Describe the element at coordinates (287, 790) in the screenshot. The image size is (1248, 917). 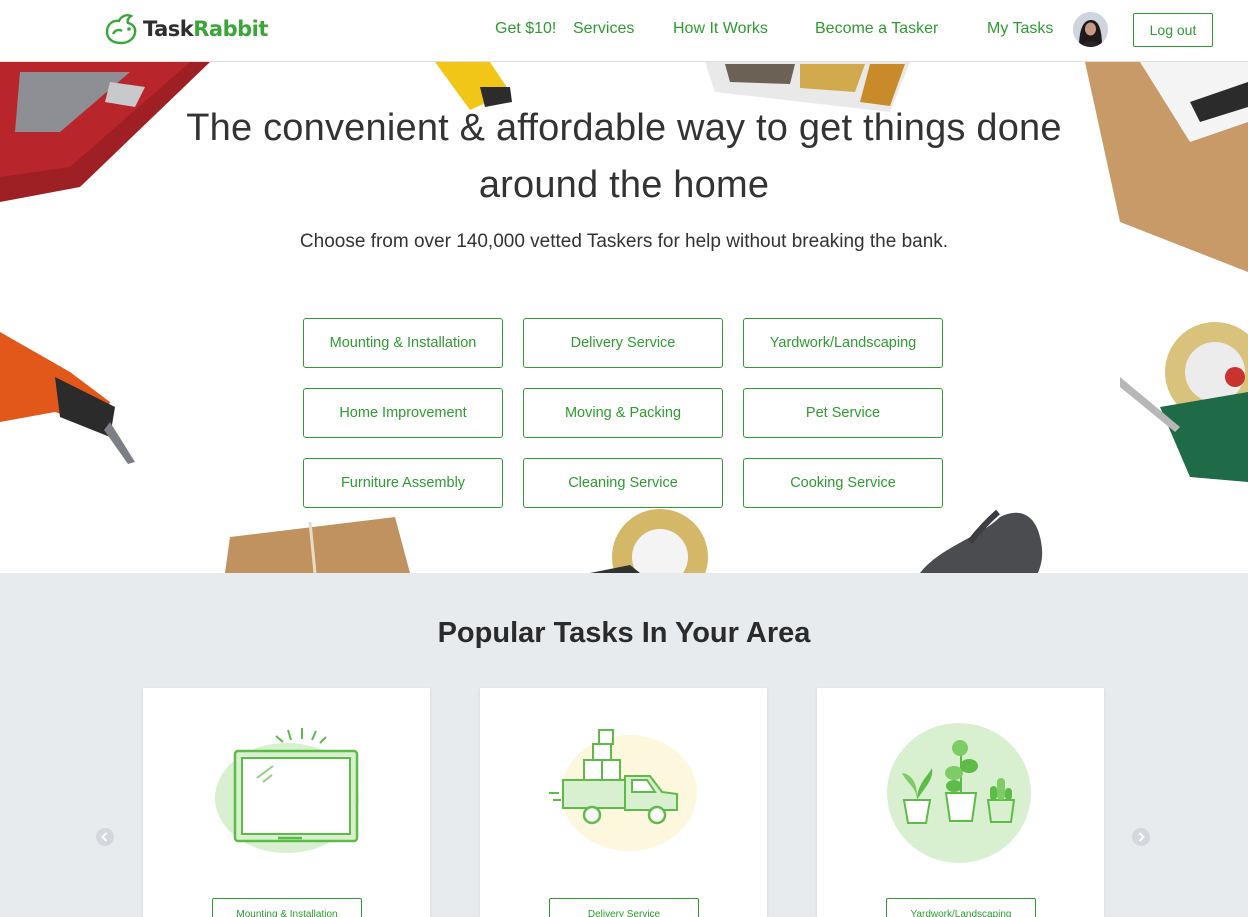
I see `tv-icon` at that location.